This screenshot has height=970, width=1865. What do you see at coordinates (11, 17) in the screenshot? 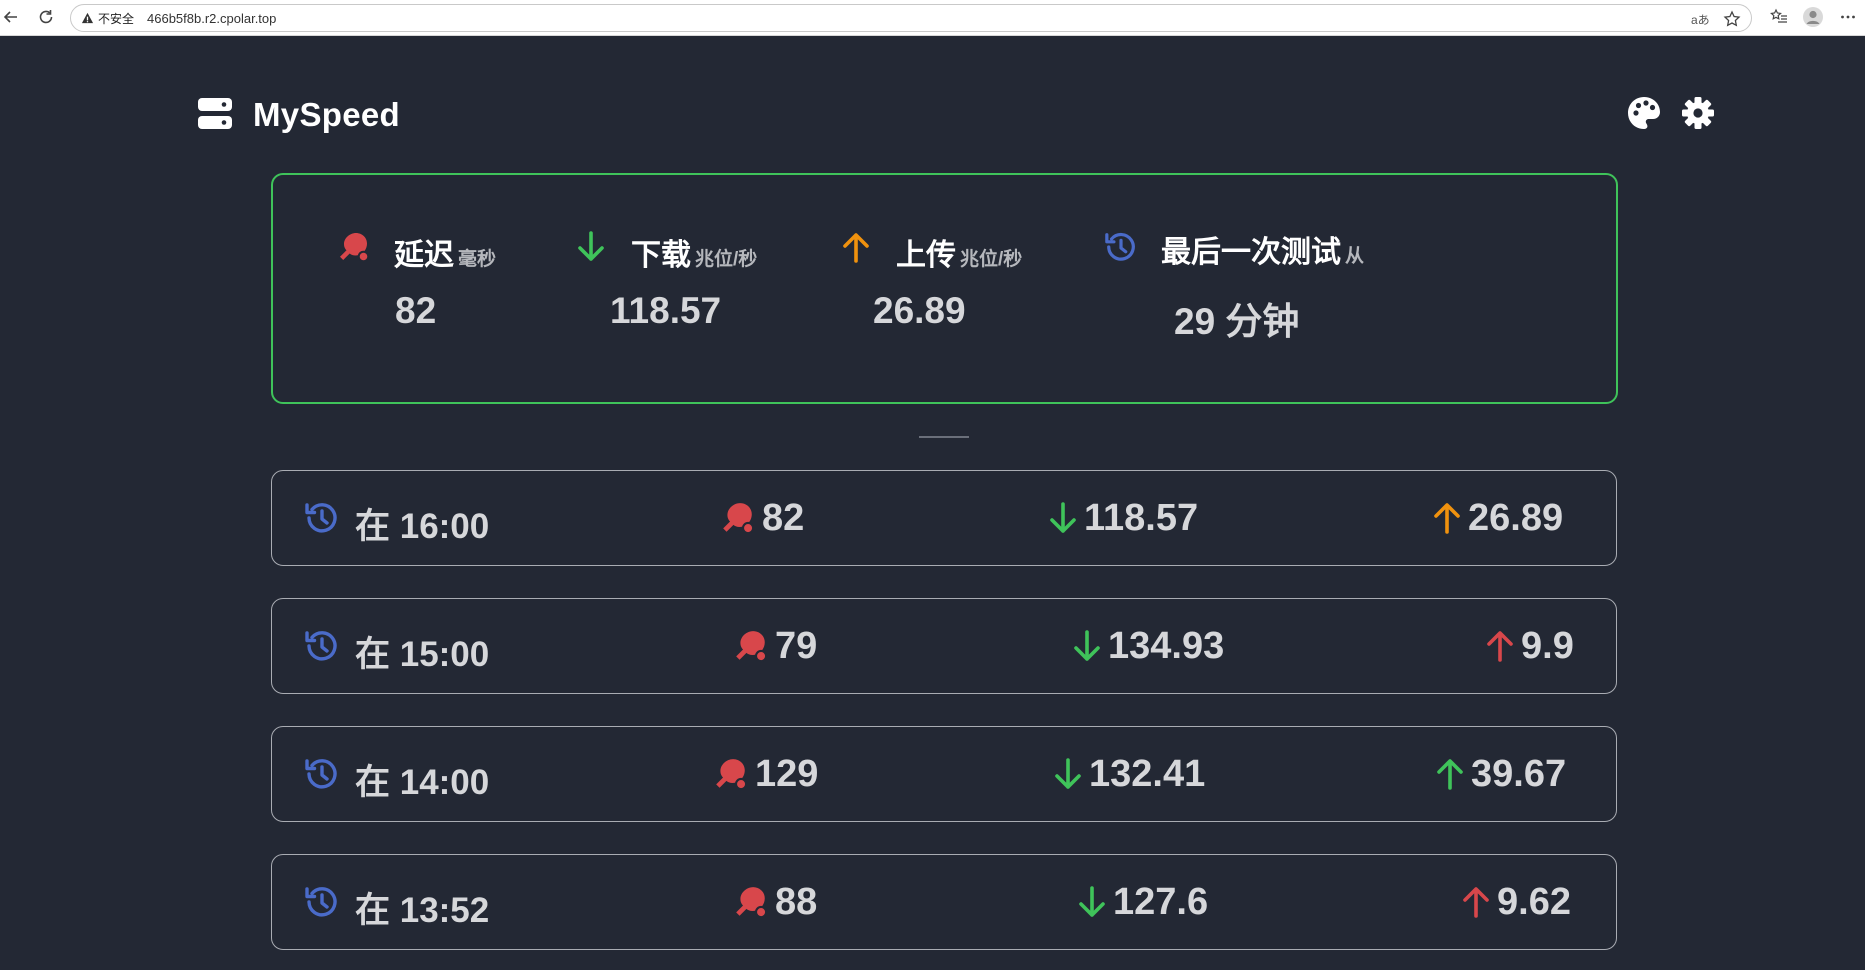
I see `back-icon` at bounding box center [11, 17].